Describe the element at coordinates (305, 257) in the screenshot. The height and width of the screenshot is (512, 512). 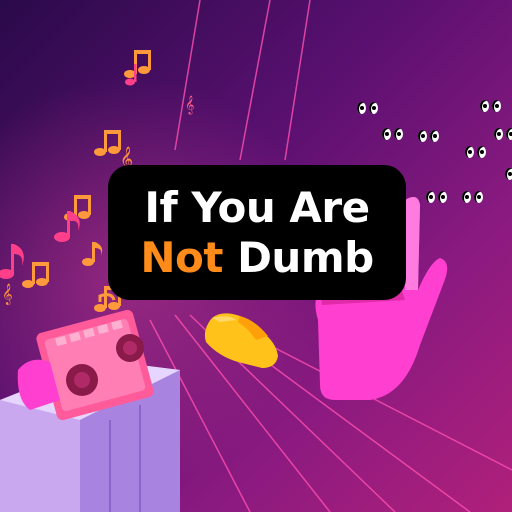
I see `title-text-rest: Dumb` at that location.